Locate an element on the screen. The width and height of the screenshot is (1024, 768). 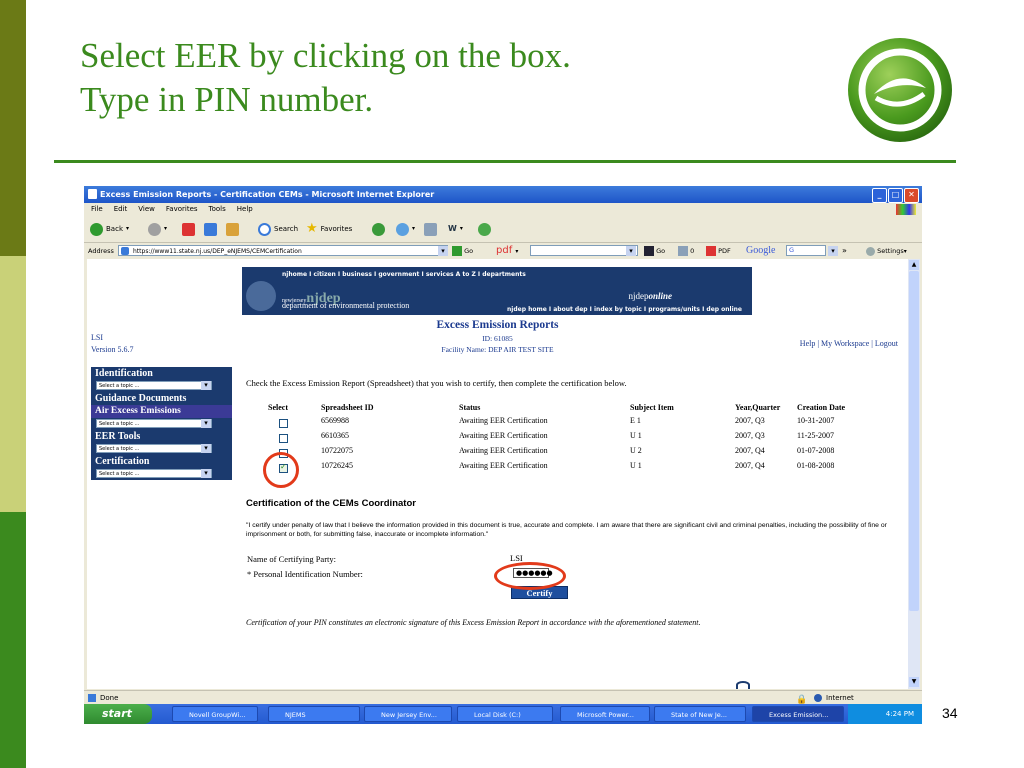
google-dropdown-icon: ▾ is located at coordinates (833, 251).